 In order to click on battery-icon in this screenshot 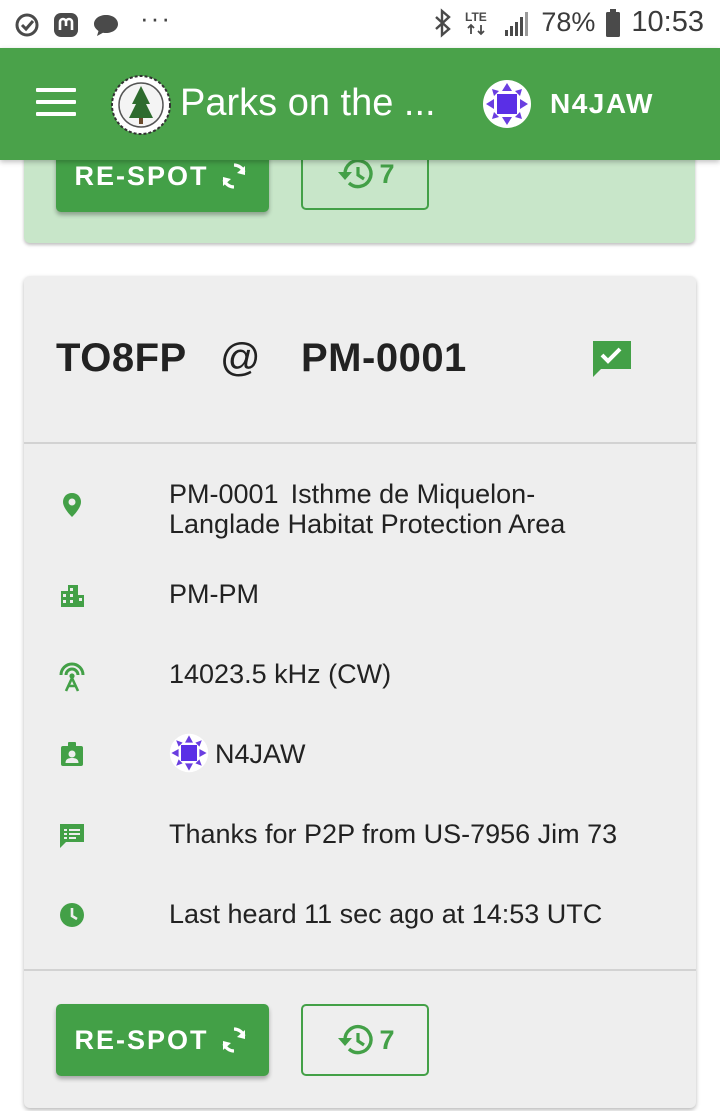, I will do `click(613, 22)`.